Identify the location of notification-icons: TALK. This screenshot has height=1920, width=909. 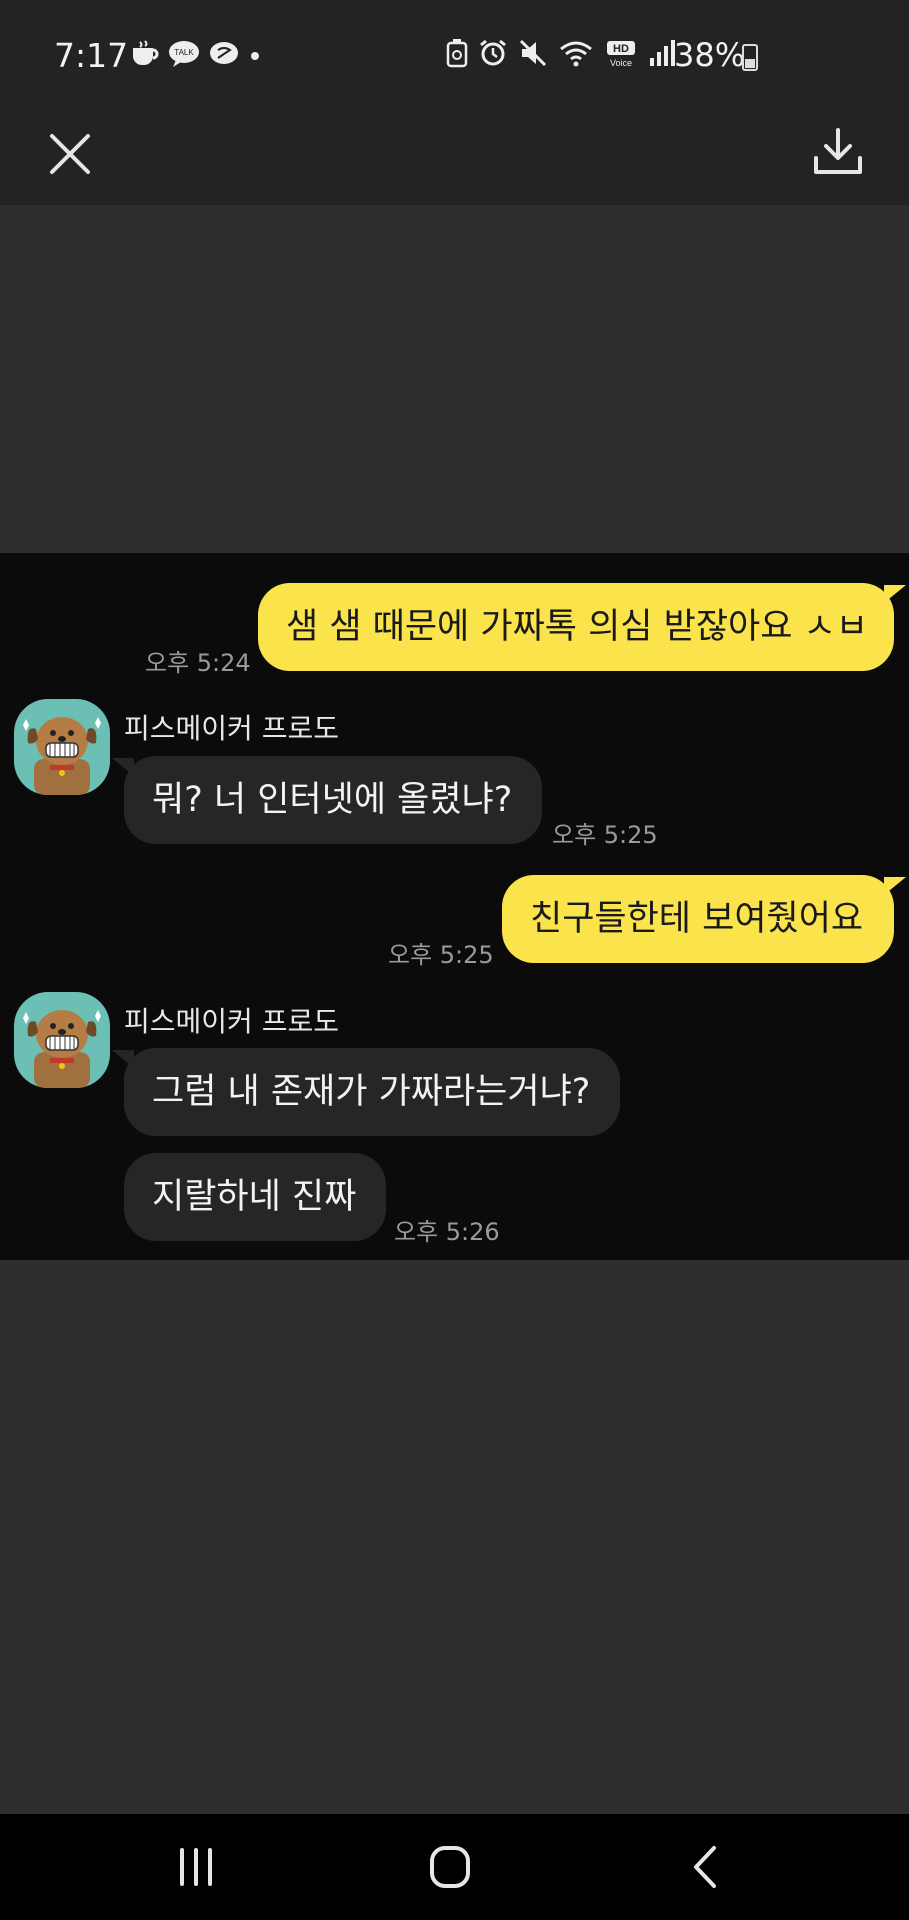
(196, 54).